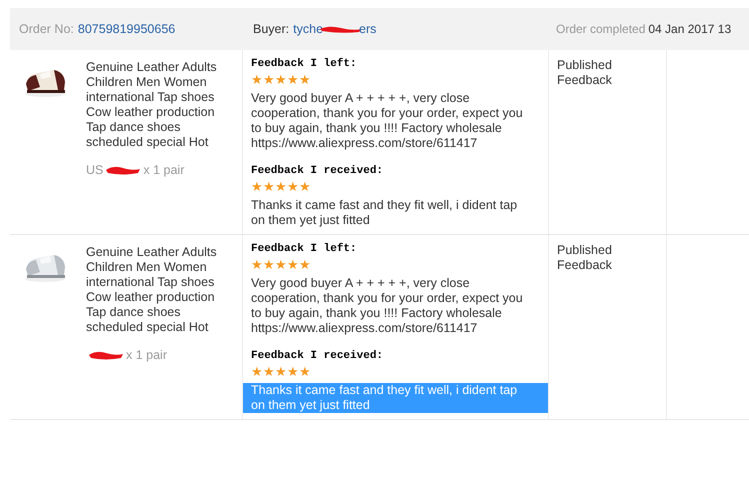  I want to click on order-date: 04 Jan 2017 13, so click(690, 29).